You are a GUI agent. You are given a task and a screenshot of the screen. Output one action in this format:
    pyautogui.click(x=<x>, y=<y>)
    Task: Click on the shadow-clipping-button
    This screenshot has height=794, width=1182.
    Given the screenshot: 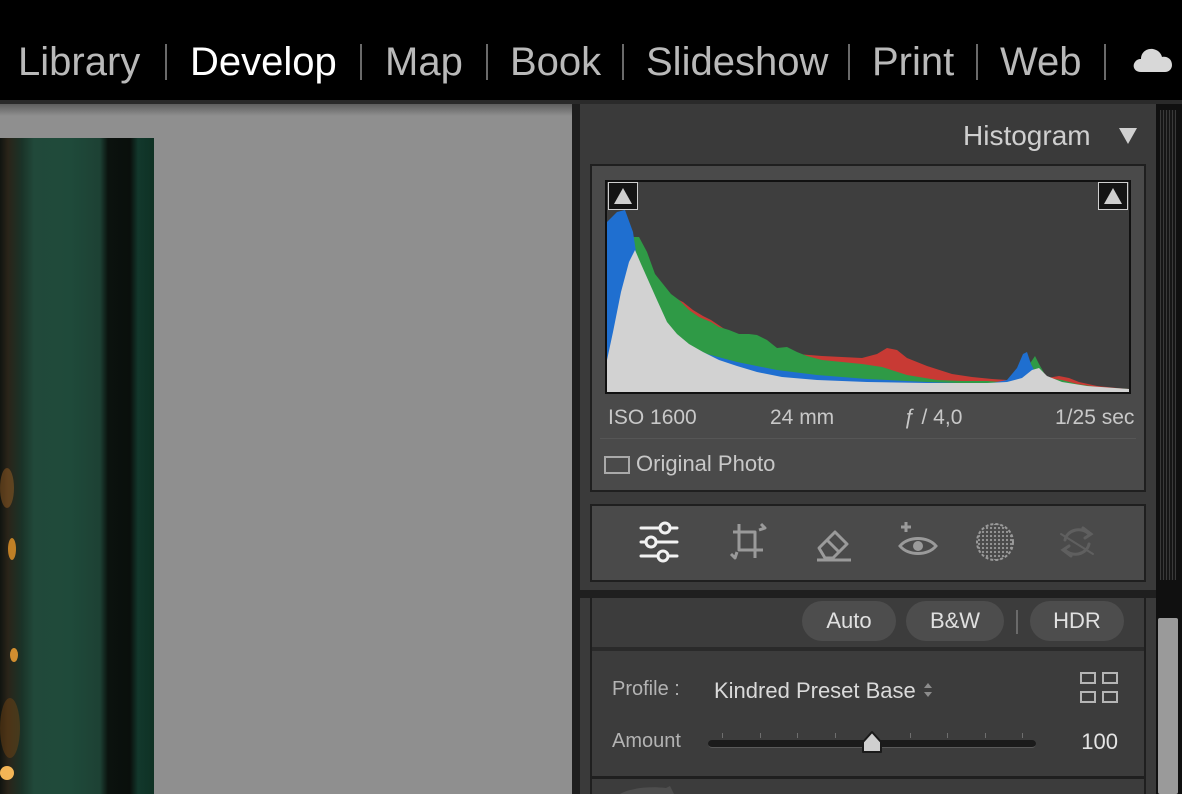 What is the action you would take?
    pyautogui.click(x=623, y=196)
    